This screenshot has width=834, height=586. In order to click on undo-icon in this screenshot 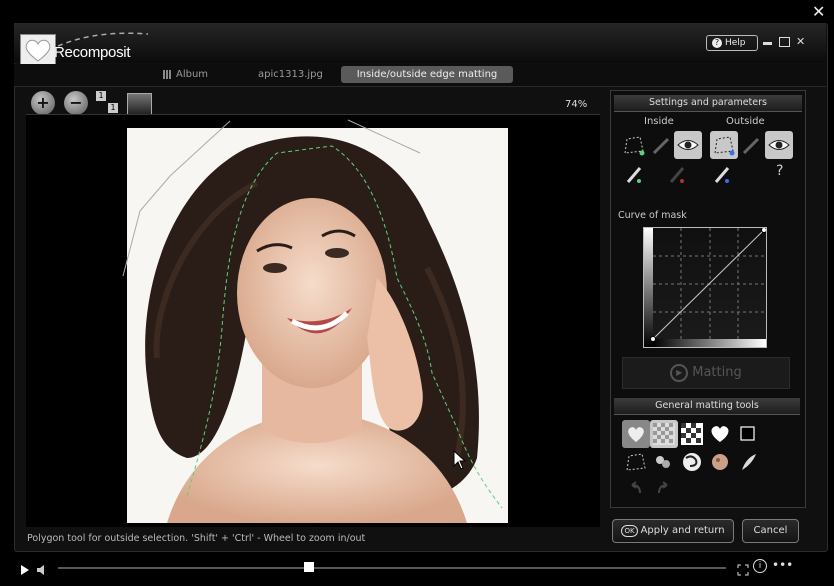, I will do `click(636, 490)`.